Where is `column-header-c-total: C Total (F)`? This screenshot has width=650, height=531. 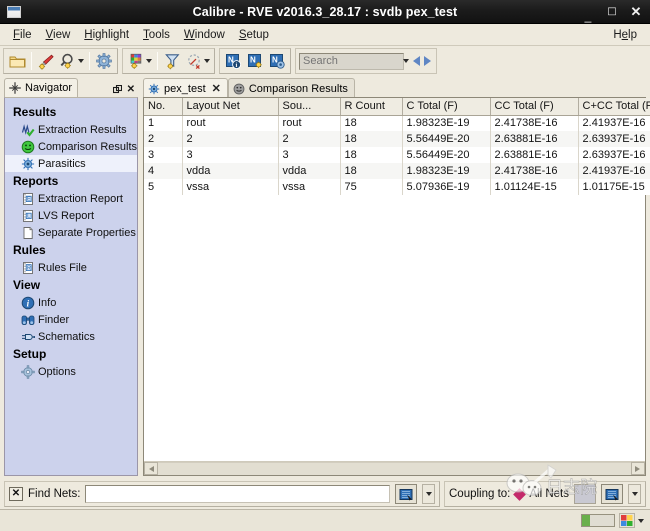 column-header-c-total: C Total (F) is located at coordinates (446, 107).